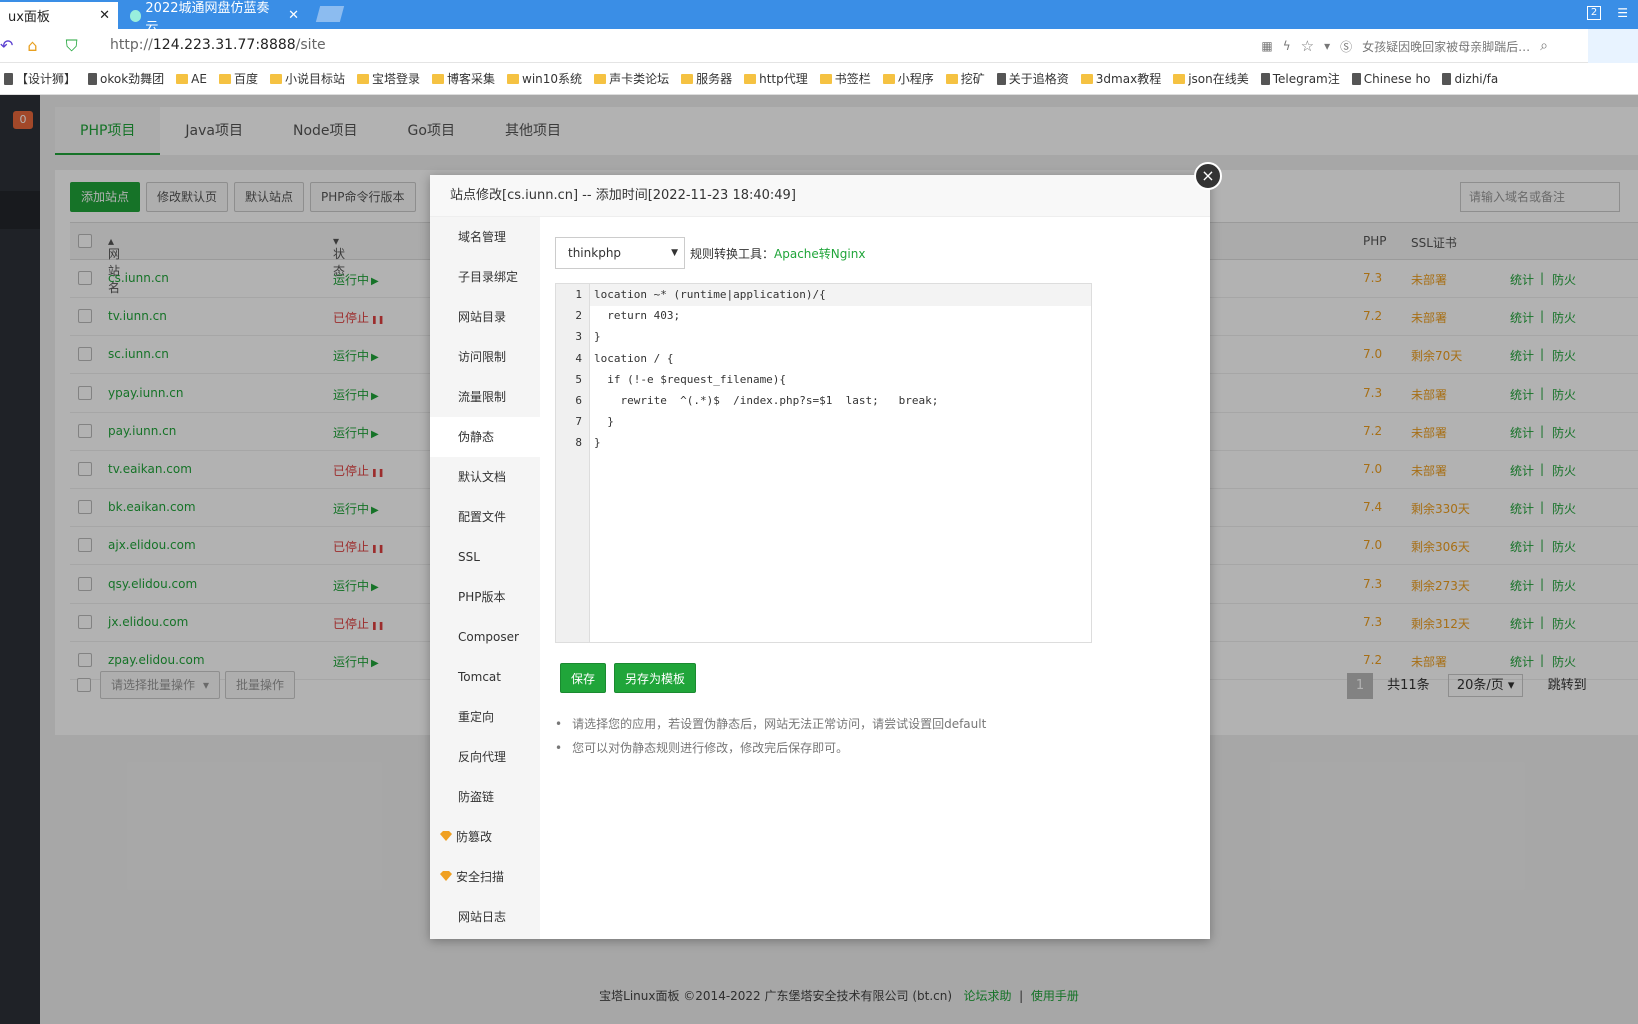 Image resolution: width=1638 pixels, height=1024 pixels. What do you see at coordinates (71, 45) in the screenshot?
I see `shield-icon: ⛉` at bounding box center [71, 45].